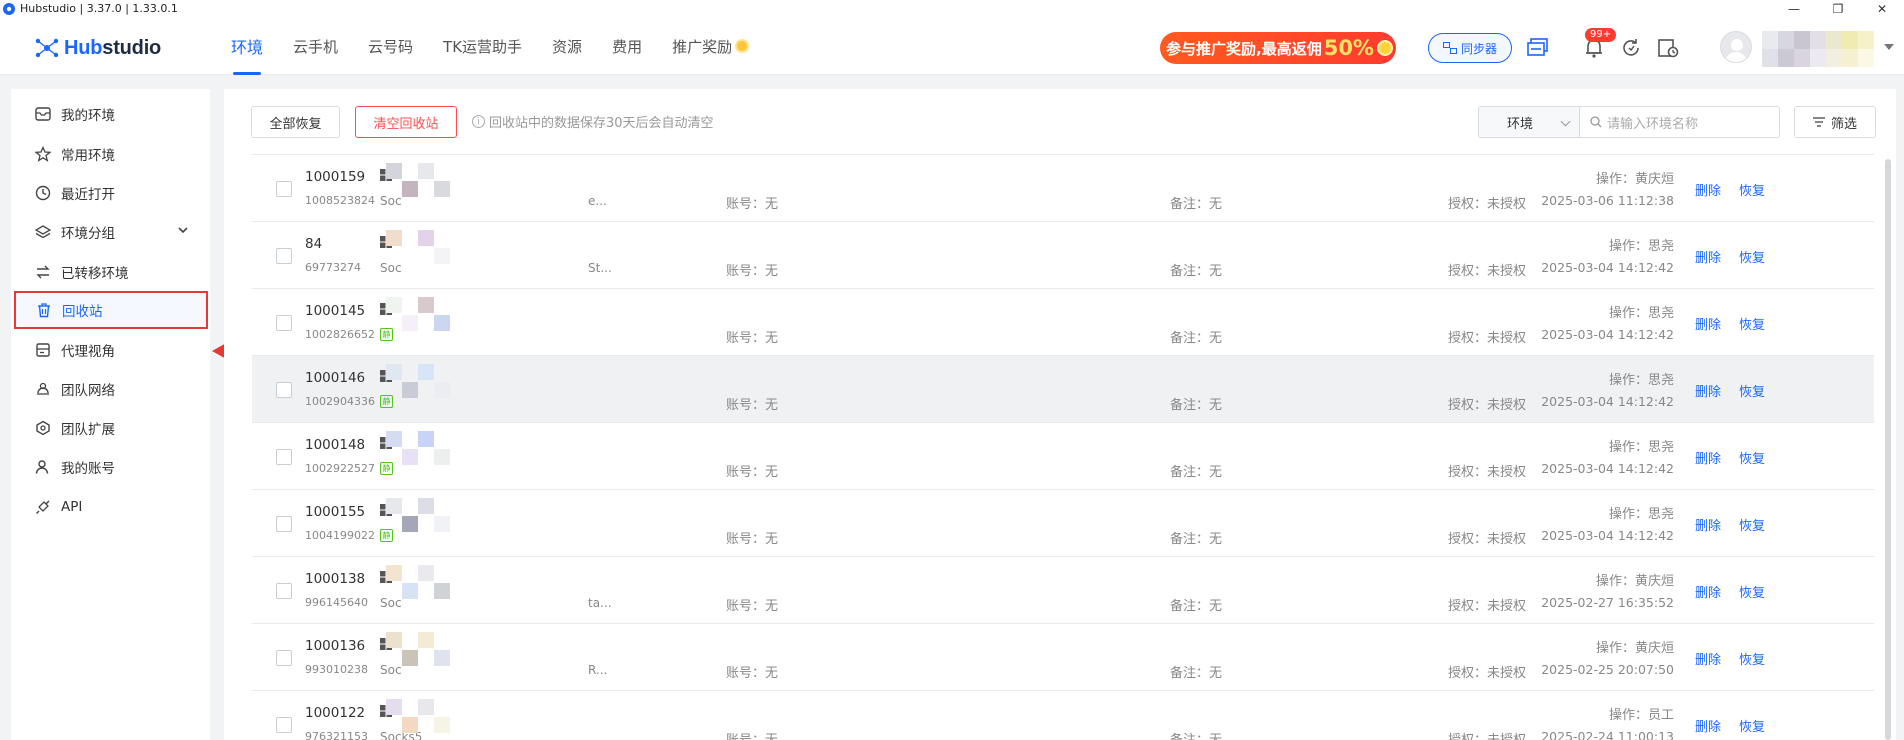 The width and height of the screenshot is (1904, 740). What do you see at coordinates (1838, 8) in the screenshot?
I see `restore-window-icon: ❐` at bounding box center [1838, 8].